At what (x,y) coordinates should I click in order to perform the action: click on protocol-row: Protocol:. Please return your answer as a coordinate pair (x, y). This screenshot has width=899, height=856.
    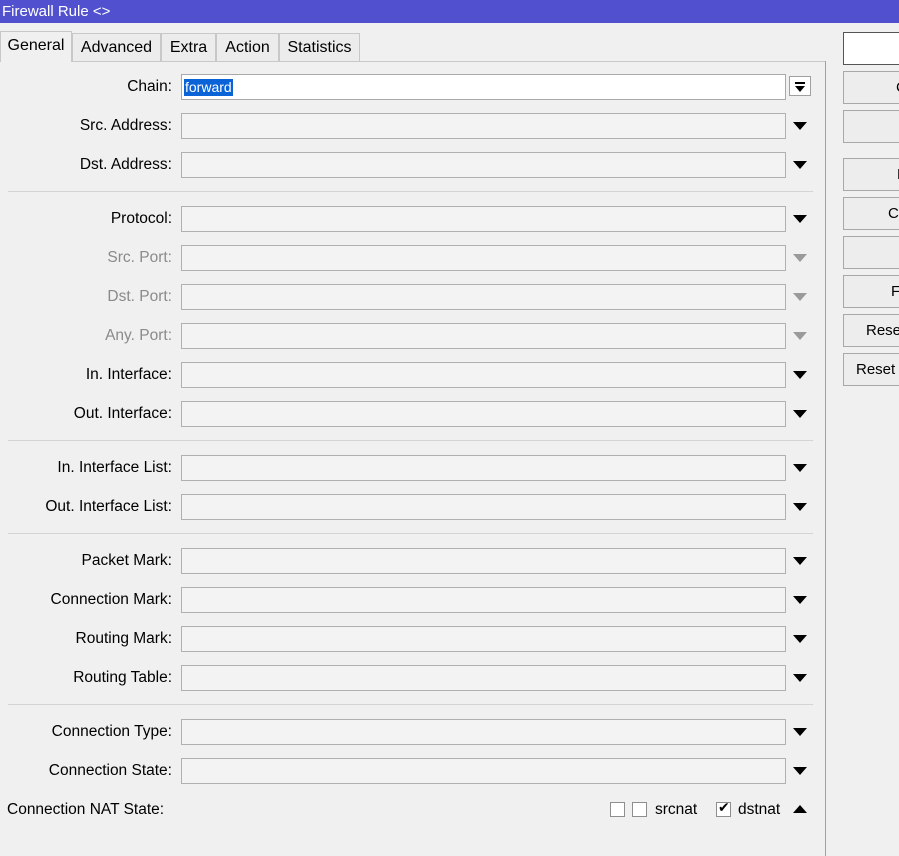
    Looking at the image, I should click on (413, 219).